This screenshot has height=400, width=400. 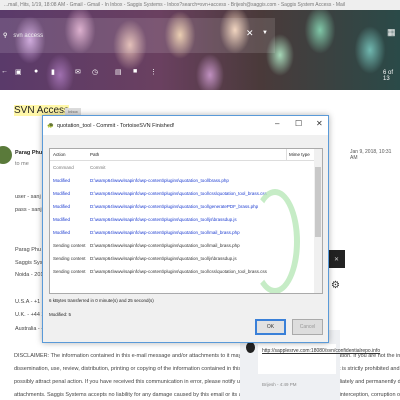 What do you see at coordinates (270, 327) in the screenshot?
I see `ok-button: OK` at bounding box center [270, 327].